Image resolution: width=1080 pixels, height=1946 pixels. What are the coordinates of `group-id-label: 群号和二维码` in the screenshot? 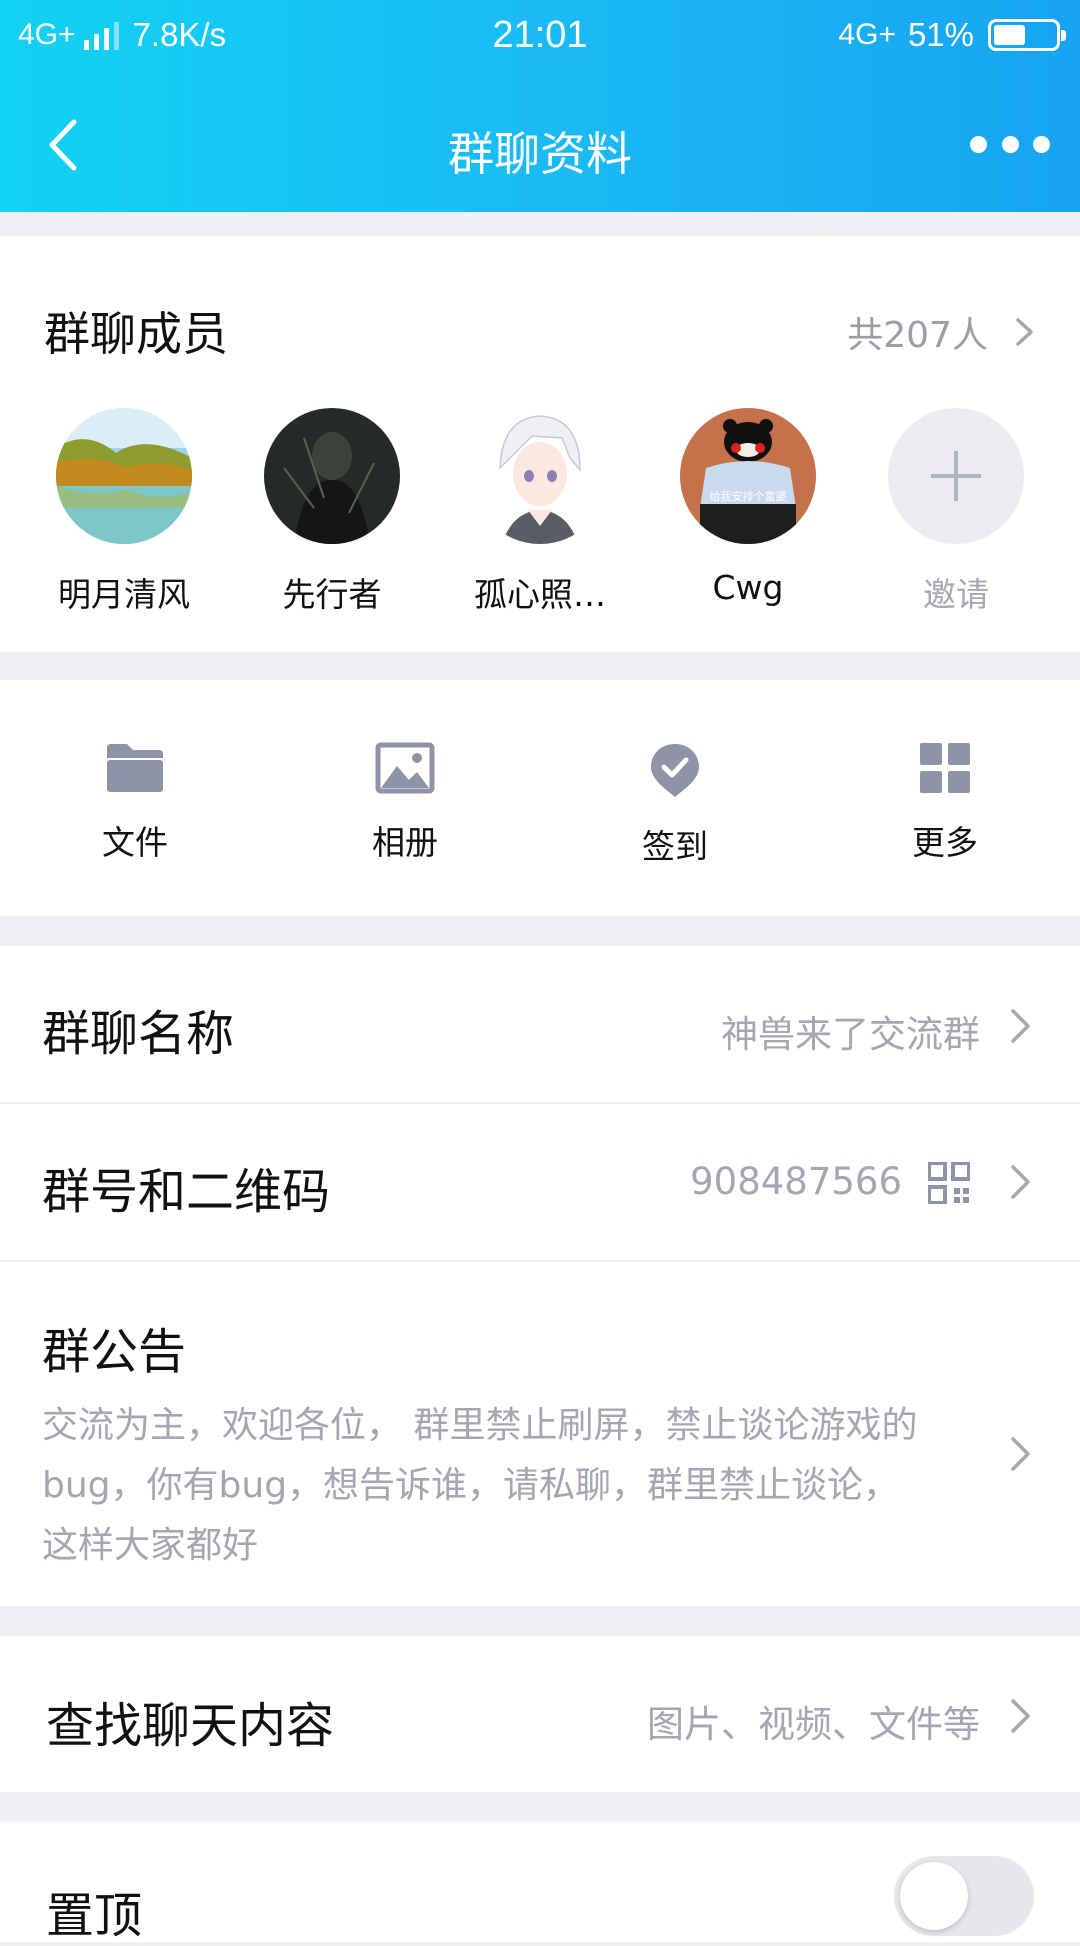 It's located at (186, 1192).